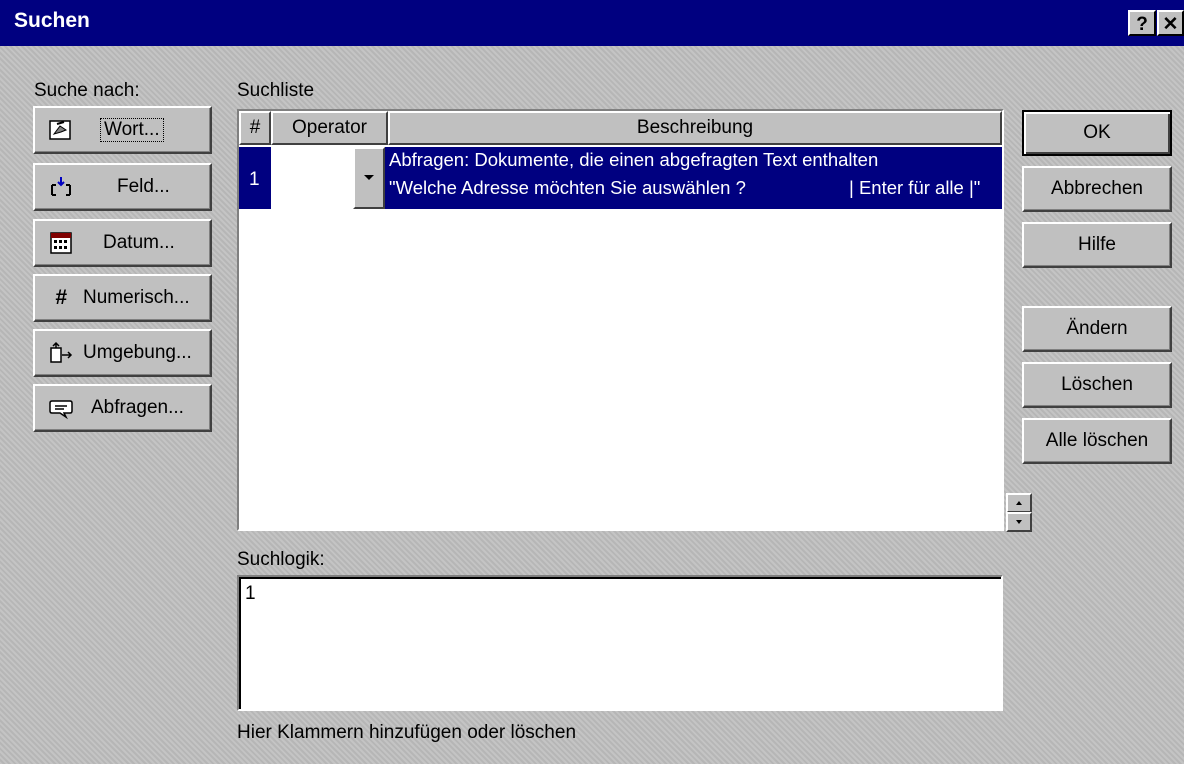 The width and height of the screenshot is (1184, 764). I want to click on delete-all-button: Alle löschen, so click(1097, 441).